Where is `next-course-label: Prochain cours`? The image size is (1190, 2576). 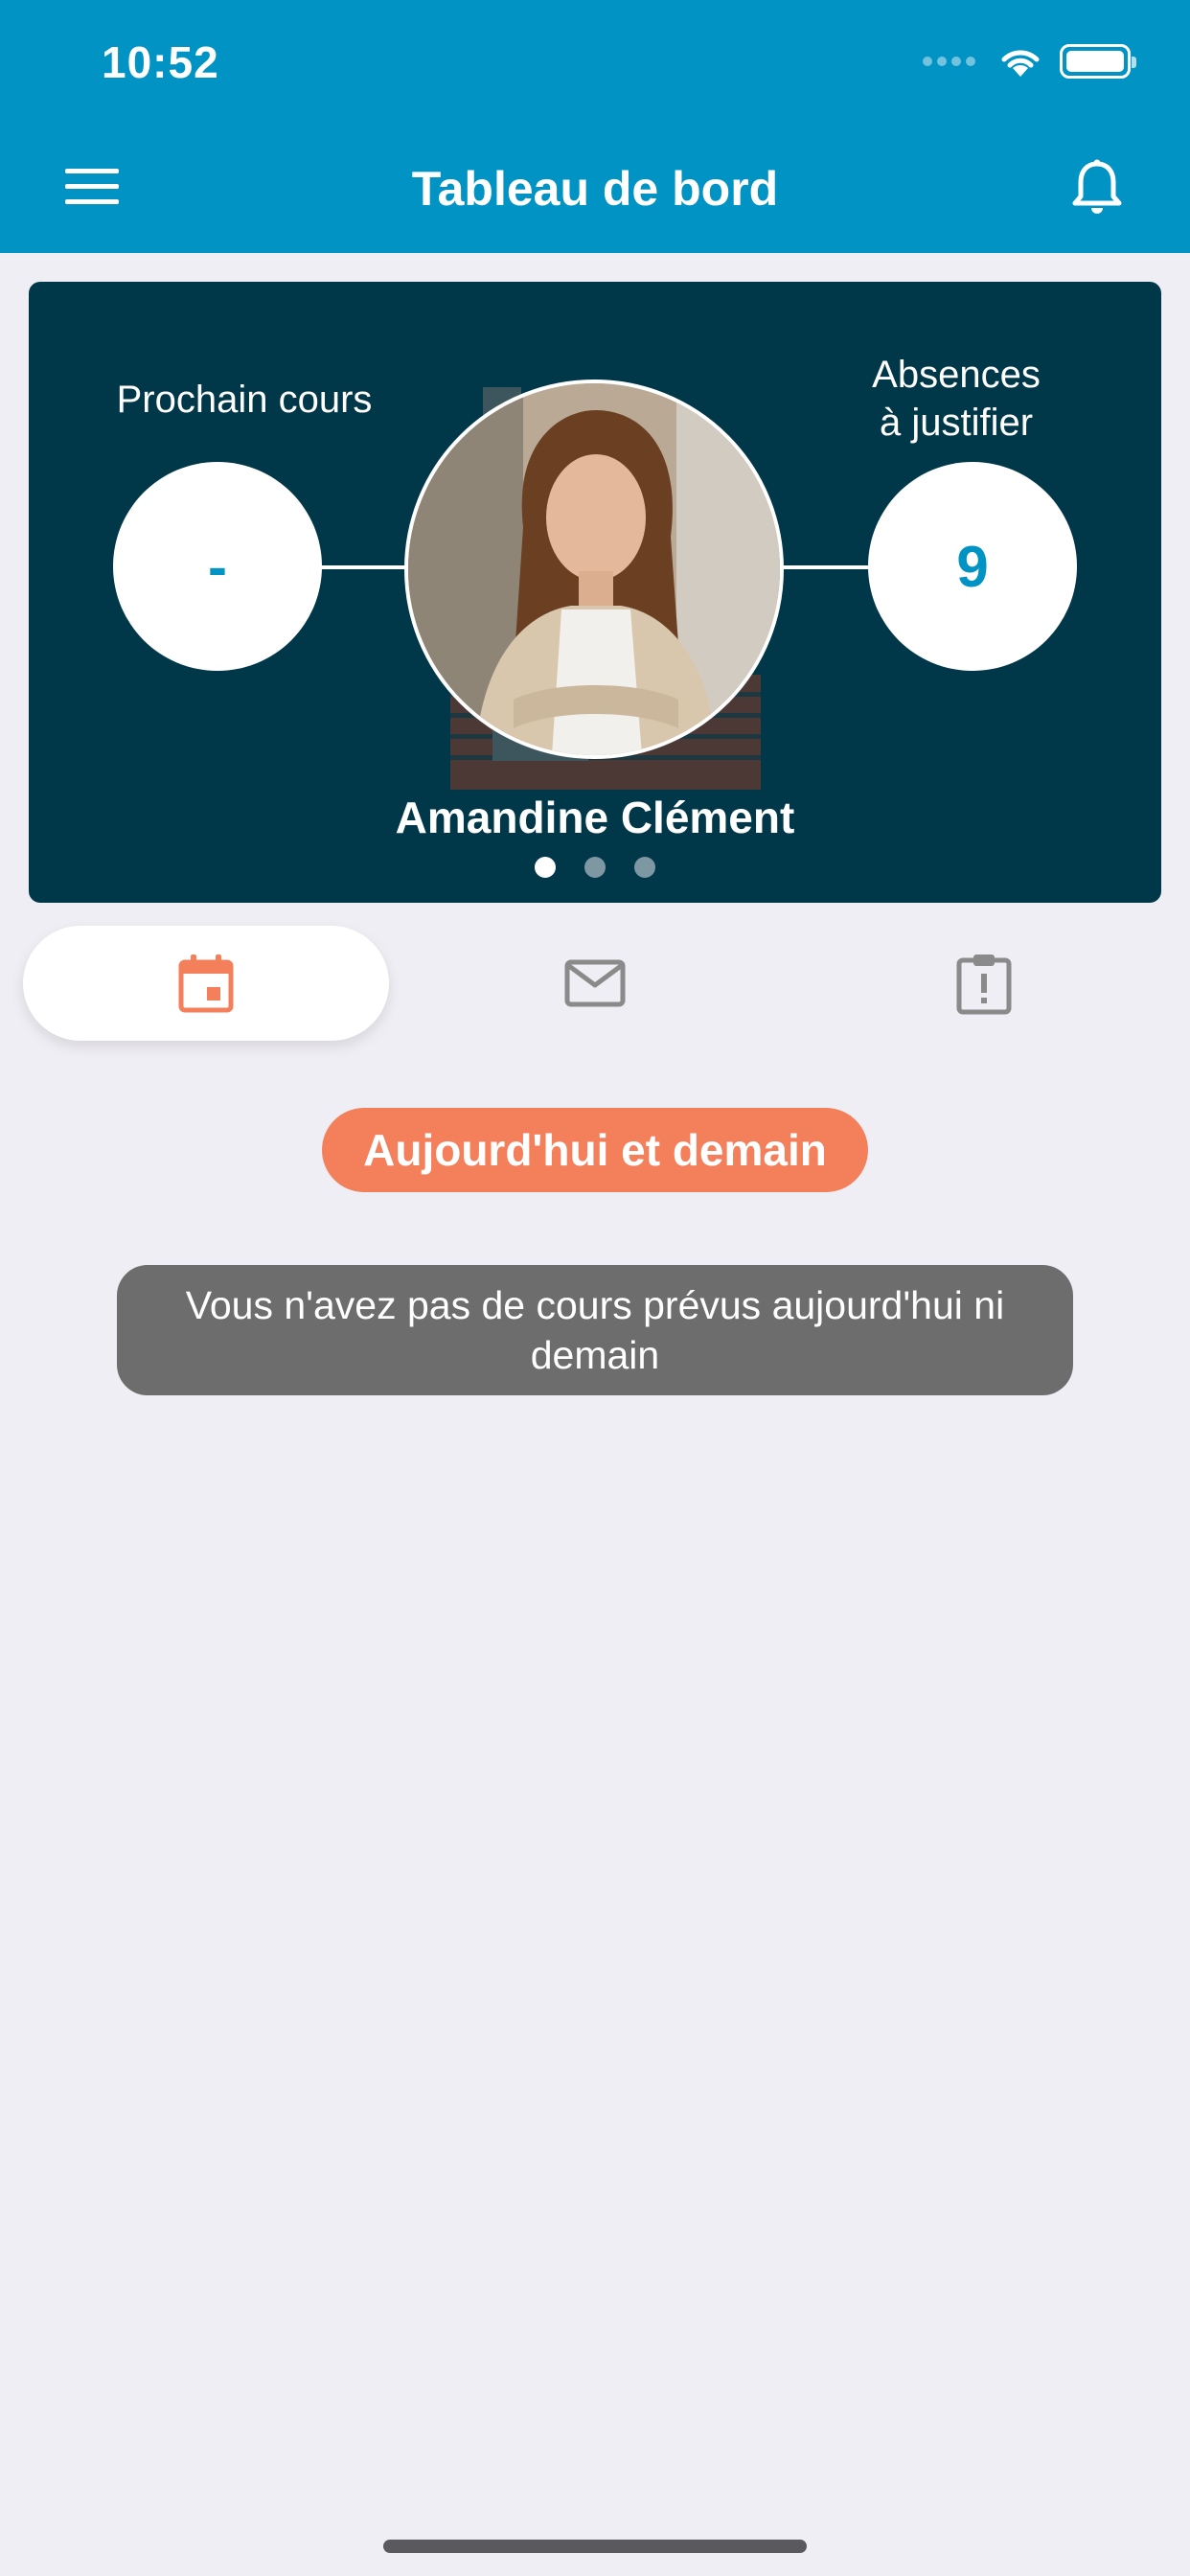 next-course-label: Prochain cours is located at coordinates (245, 400).